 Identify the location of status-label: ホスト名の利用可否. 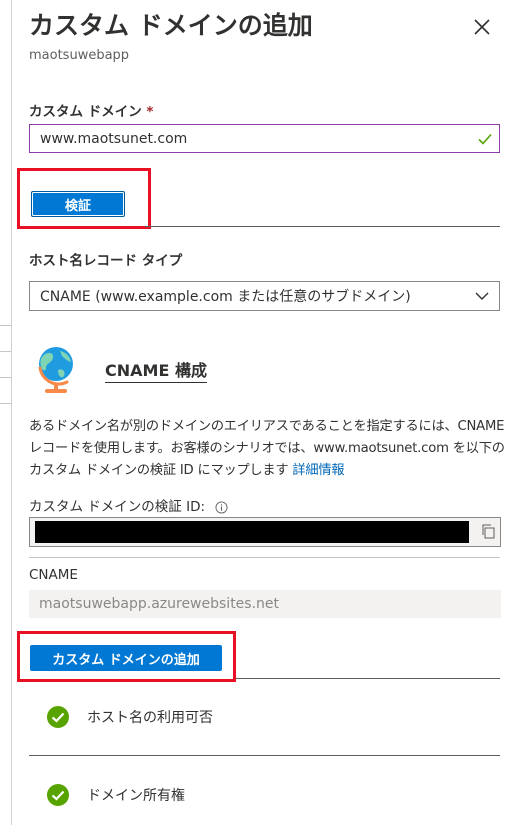
(150, 718).